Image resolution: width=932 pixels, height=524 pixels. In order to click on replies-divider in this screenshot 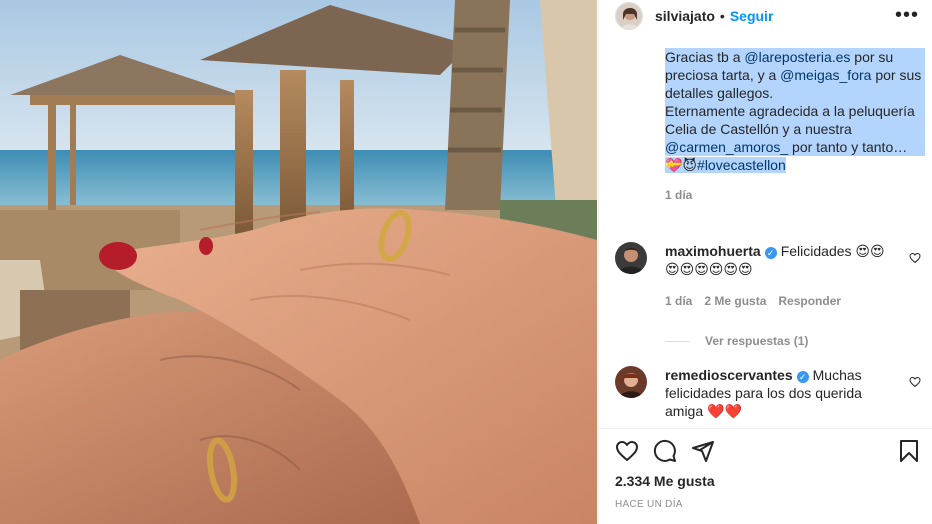, I will do `click(677, 341)`.